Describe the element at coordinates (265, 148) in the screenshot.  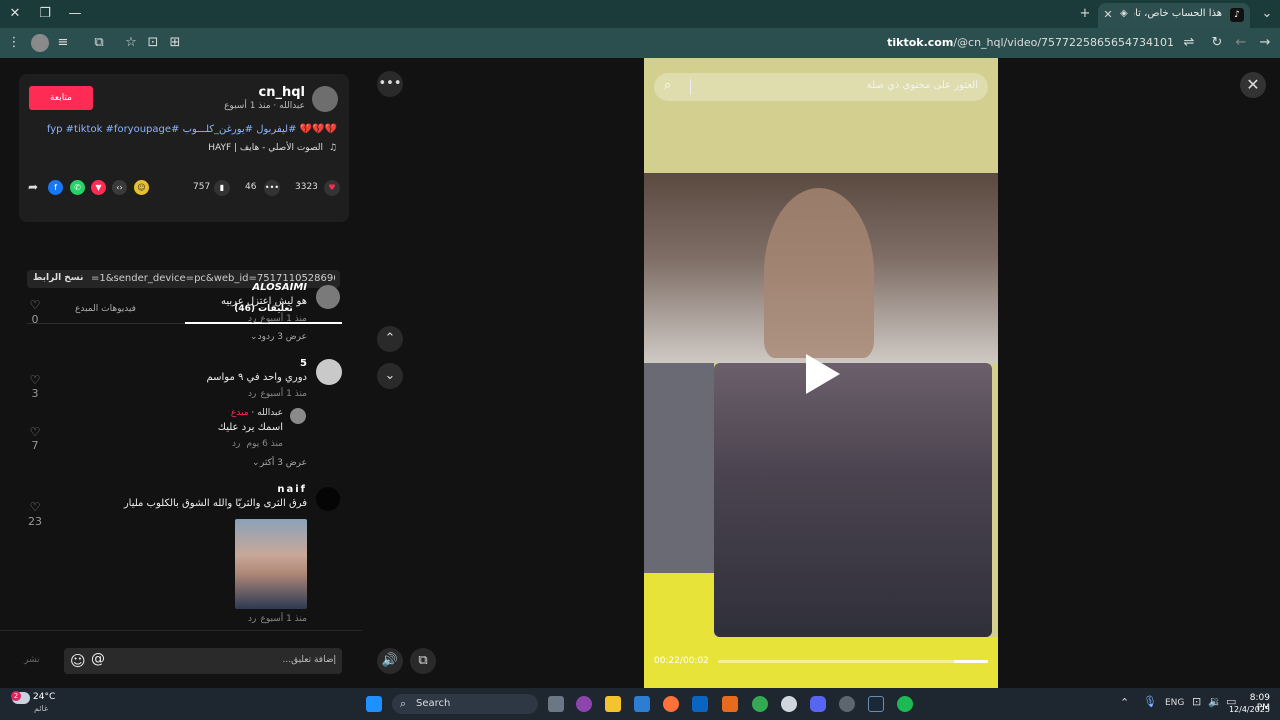
I see `sound-name: الصوت الأصلي - هايف | HAYF` at that location.